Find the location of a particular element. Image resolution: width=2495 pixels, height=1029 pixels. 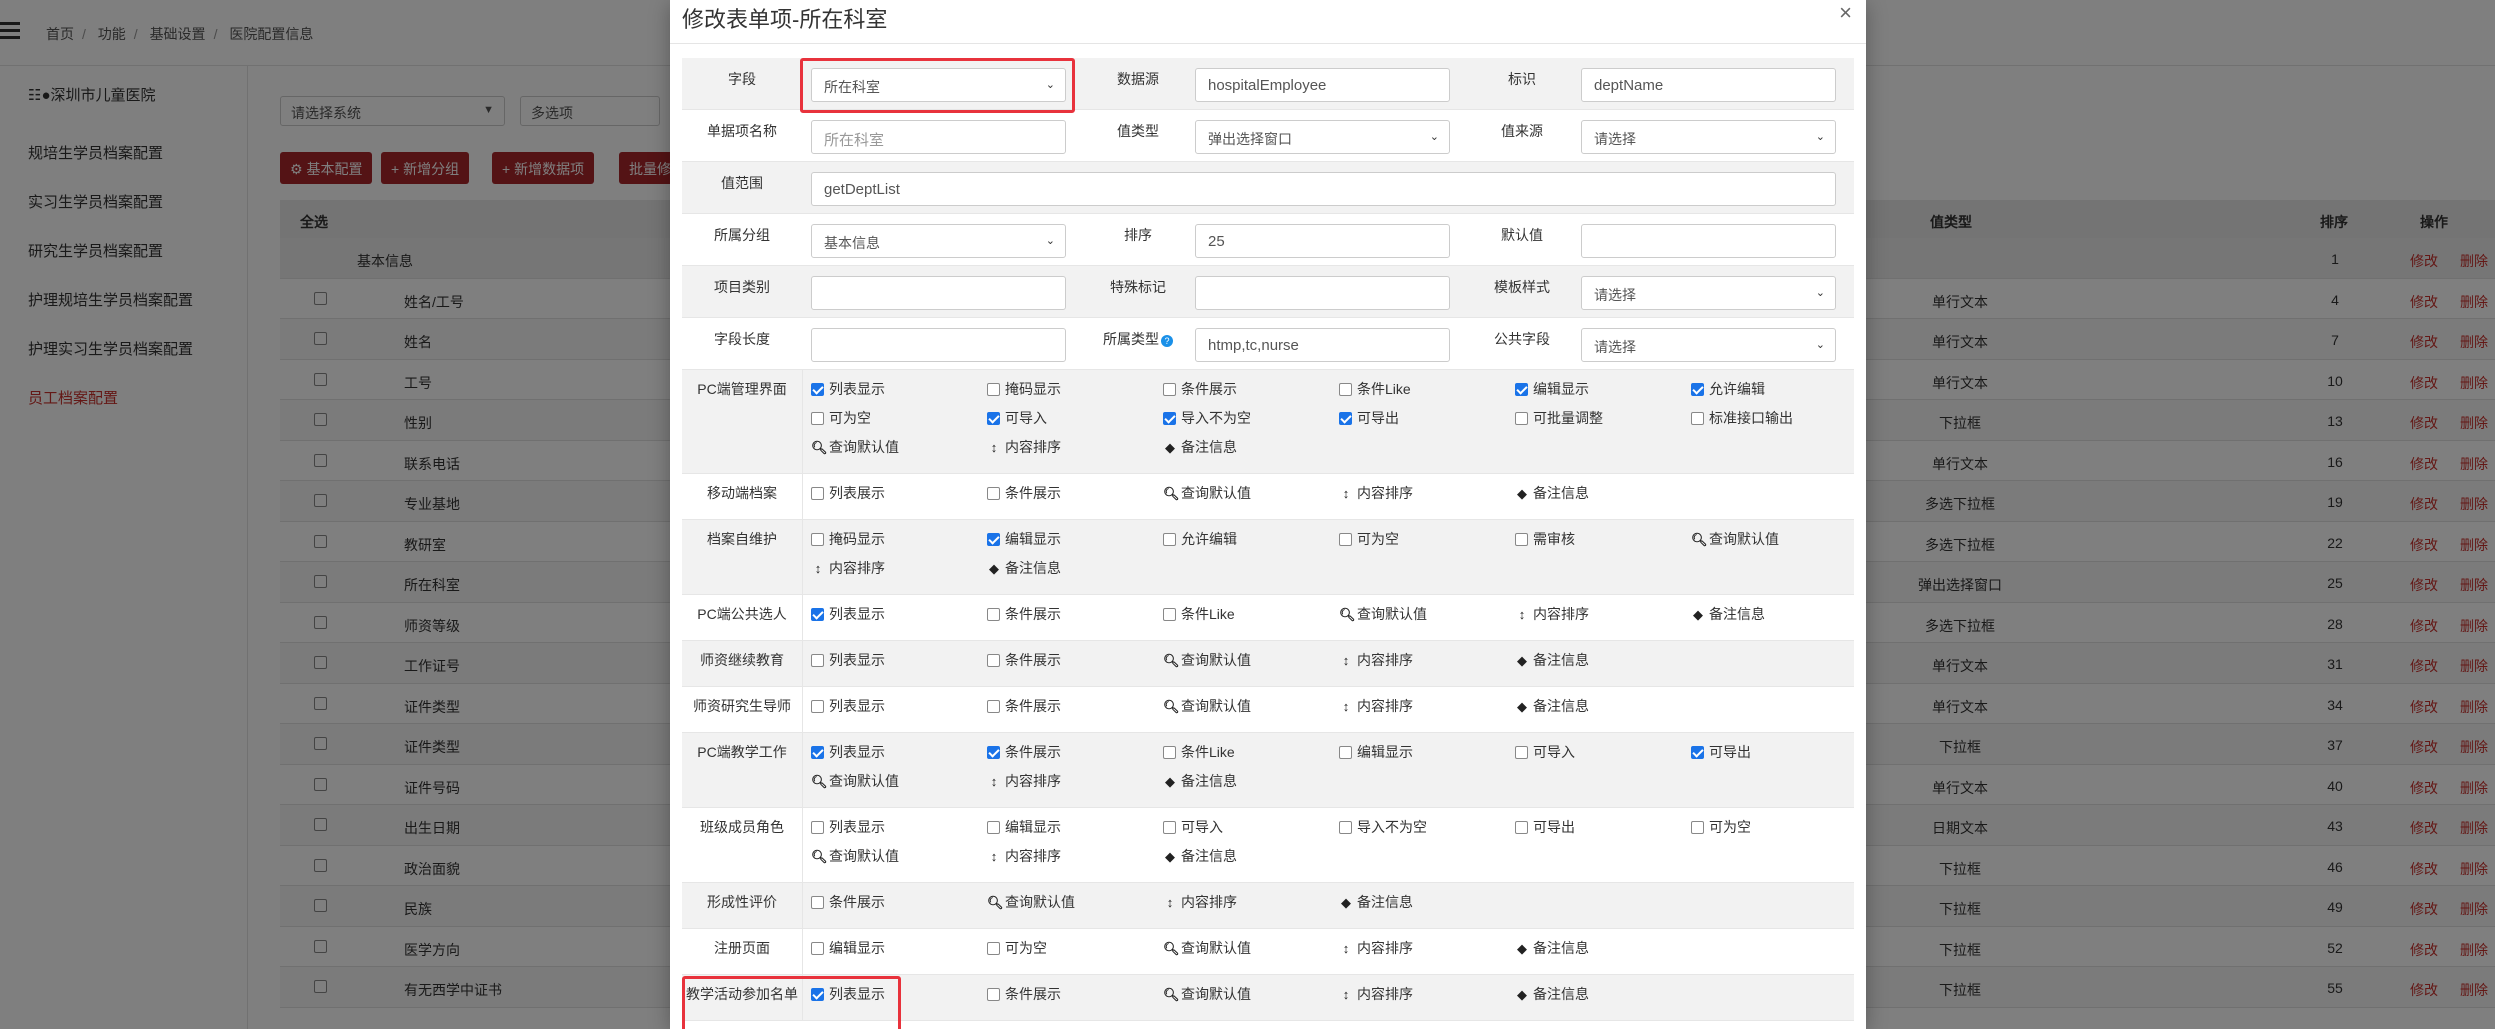

owner-type-input: htmp,tc,nurse is located at coordinates (1322, 345).